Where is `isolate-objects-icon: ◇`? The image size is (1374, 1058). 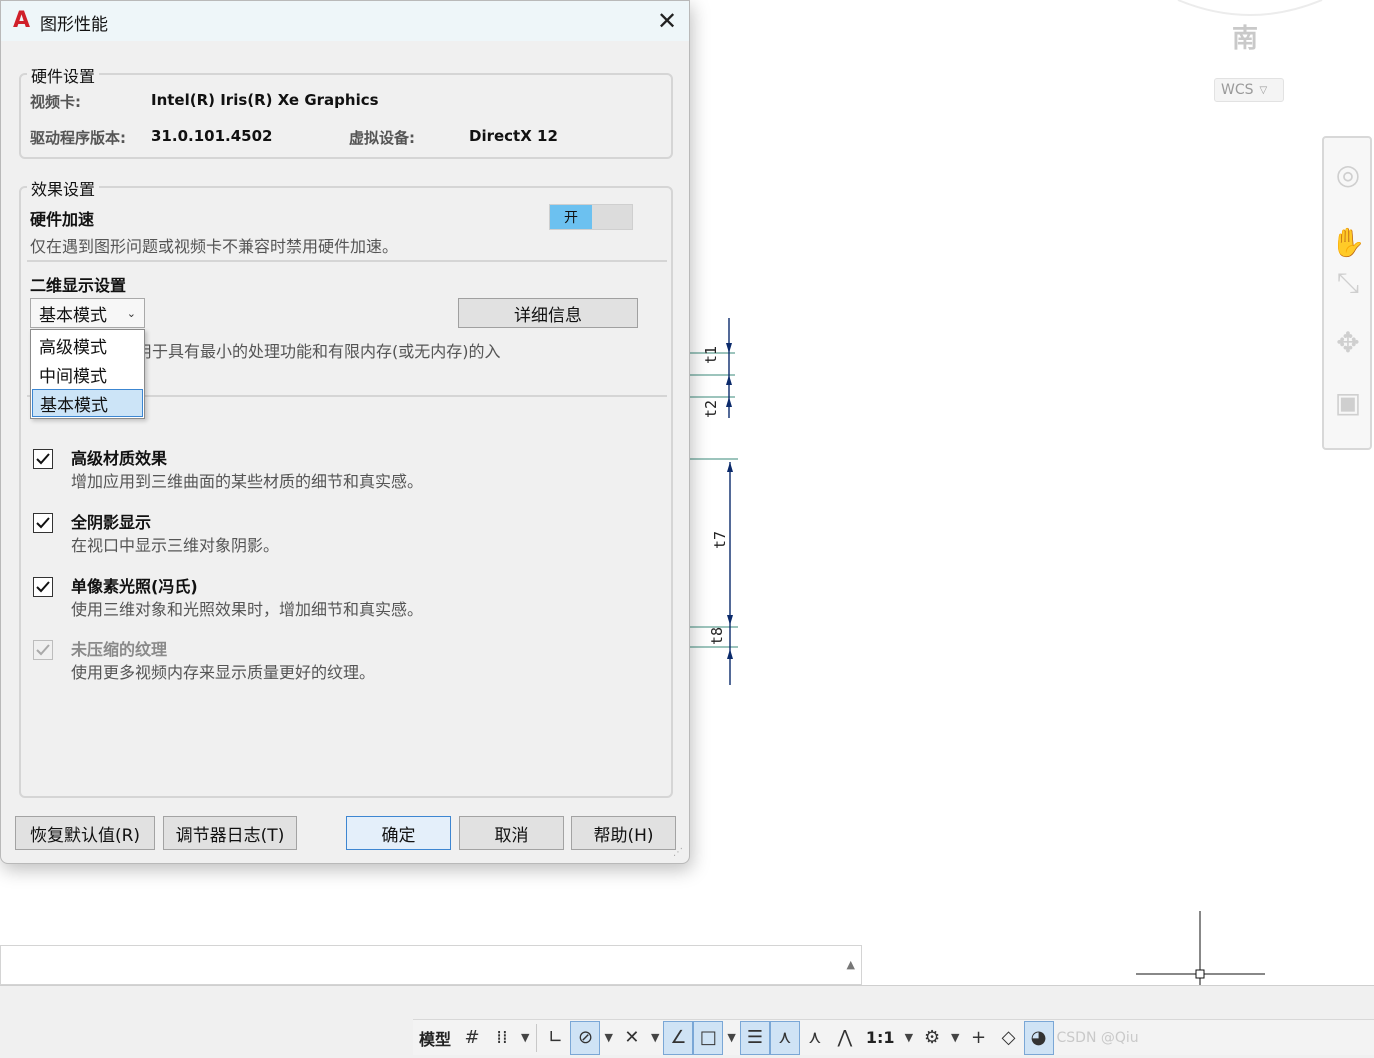 isolate-objects-icon: ◇ is located at coordinates (1009, 1038).